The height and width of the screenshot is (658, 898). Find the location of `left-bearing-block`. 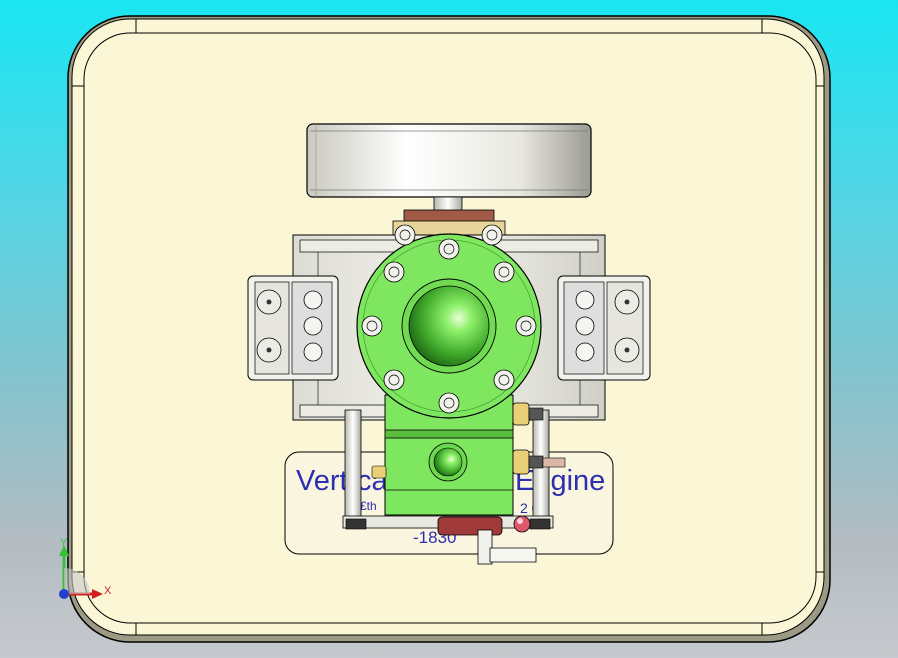

left-bearing-block is located at coordinates (293, 328).